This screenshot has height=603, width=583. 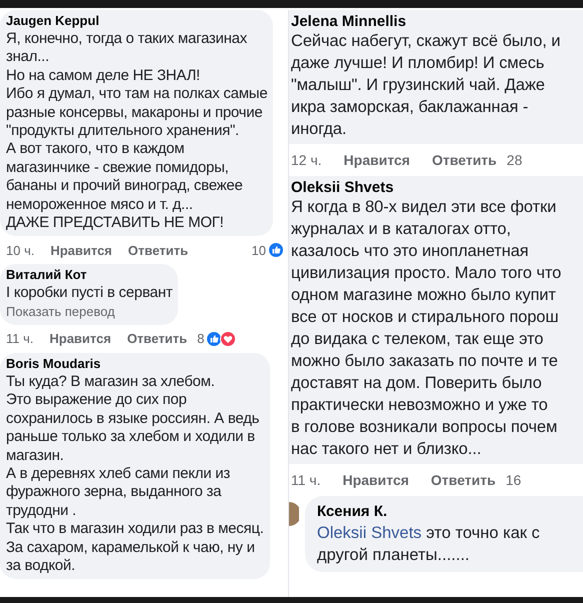 I want to click on comment-line: Ты куда? В магазин за хлебом., so click(x=111, y=382).